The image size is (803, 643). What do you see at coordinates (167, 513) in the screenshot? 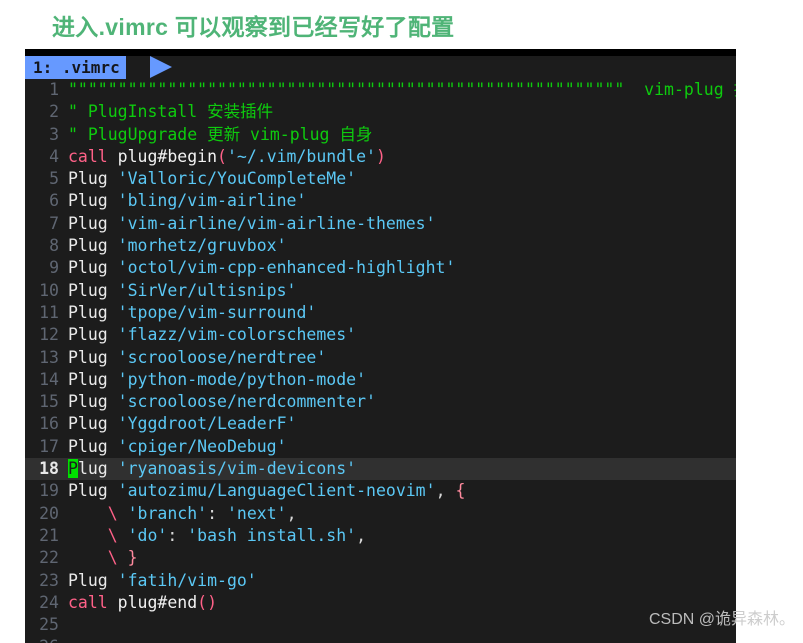
I see `code-token: 'branch'` at bounding box center [167, 513].